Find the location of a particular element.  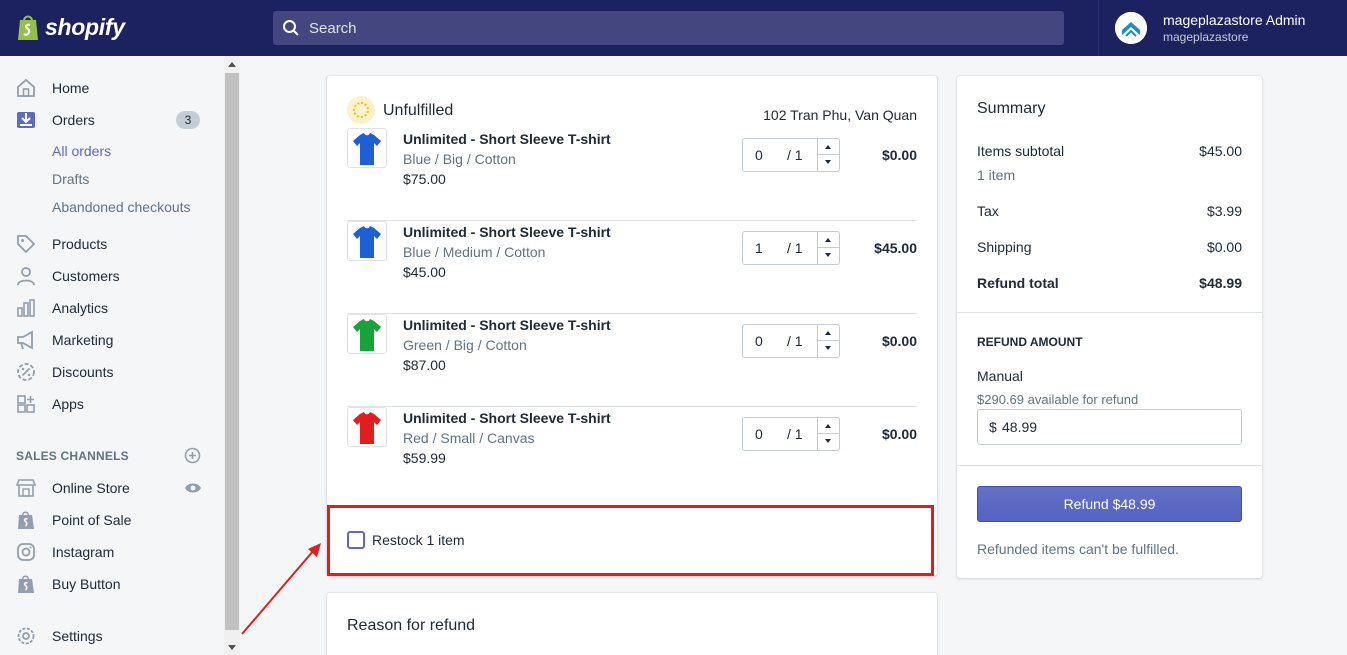

sidebar-item-home: Home is located at coordinates (112, 88).